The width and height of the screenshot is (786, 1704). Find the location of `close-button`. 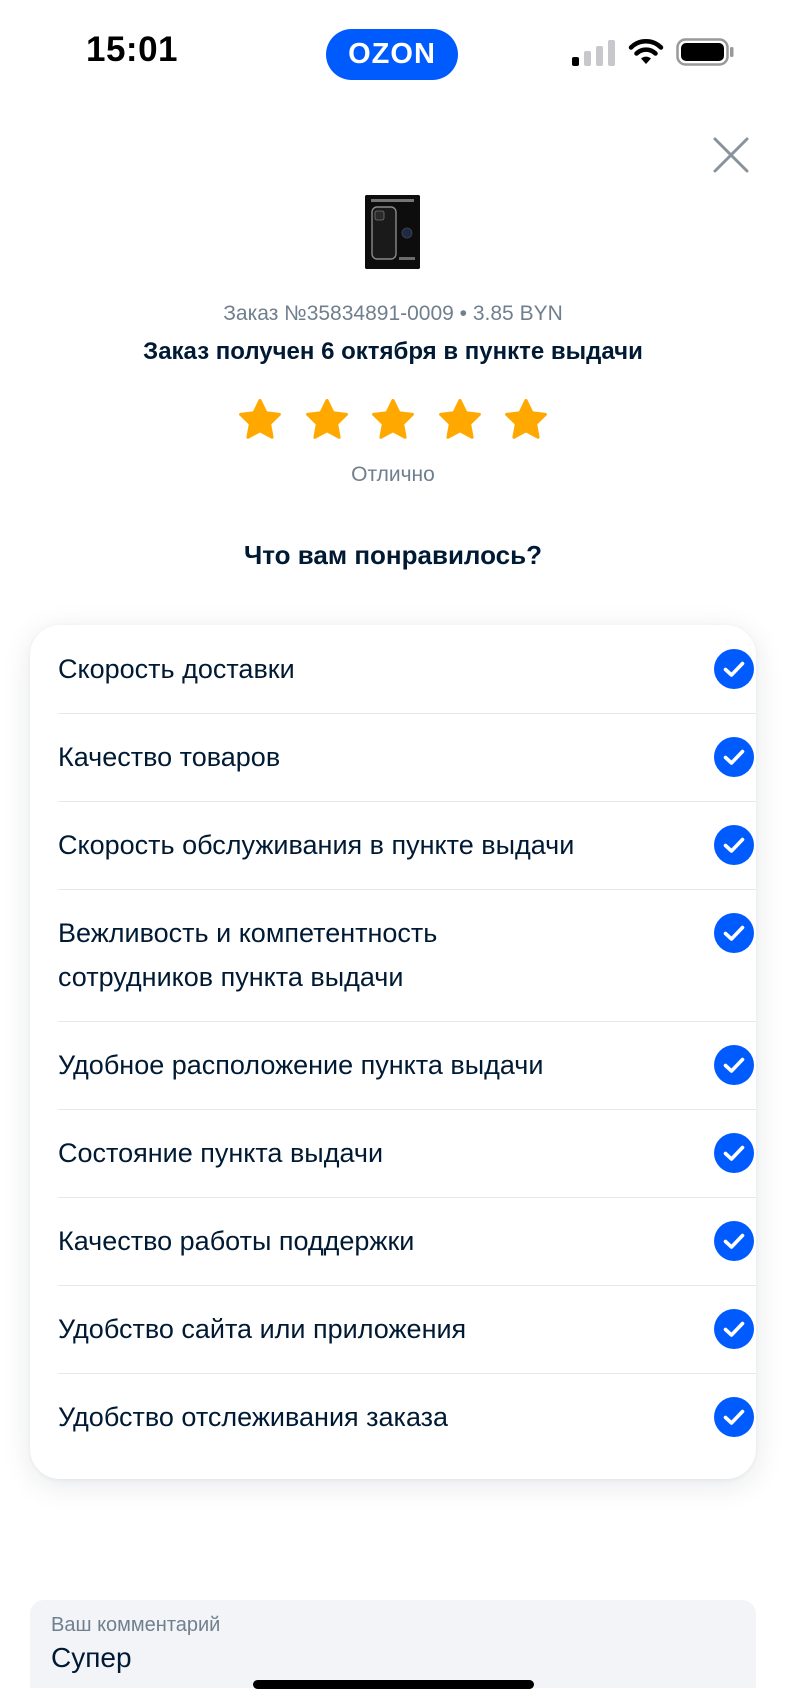

close-button is located at coordinates (731, 155).